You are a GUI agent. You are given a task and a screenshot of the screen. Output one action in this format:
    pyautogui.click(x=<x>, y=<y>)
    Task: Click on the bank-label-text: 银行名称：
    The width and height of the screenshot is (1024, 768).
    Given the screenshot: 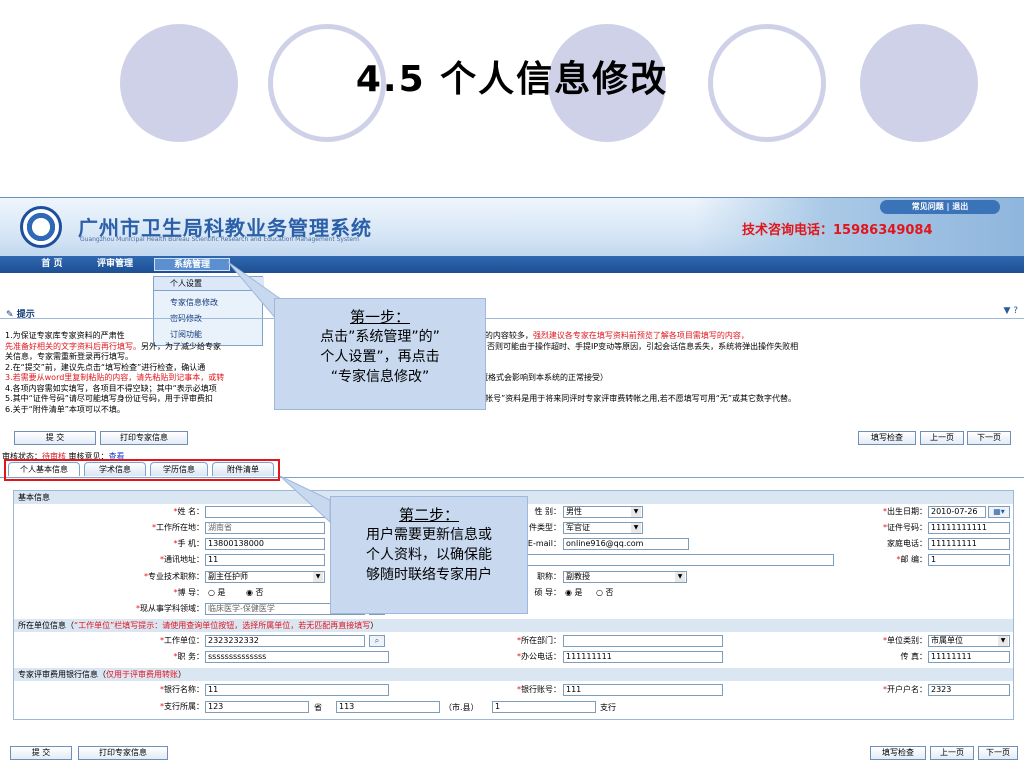 What is the action you would take?
    pyautogui.click(x=184, y=689)
    